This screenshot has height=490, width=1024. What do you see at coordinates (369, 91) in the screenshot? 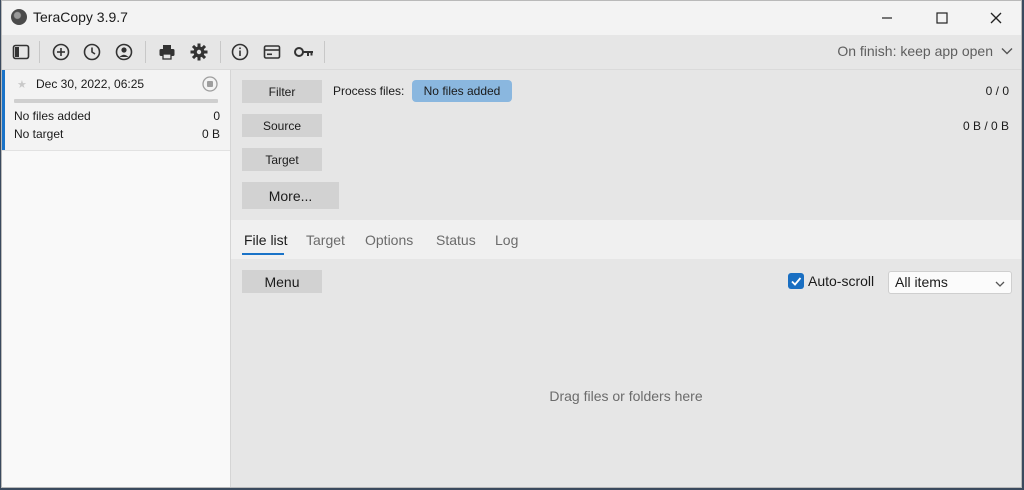
I see `process-files-label: Process files:` at bounding box center [369, 91].